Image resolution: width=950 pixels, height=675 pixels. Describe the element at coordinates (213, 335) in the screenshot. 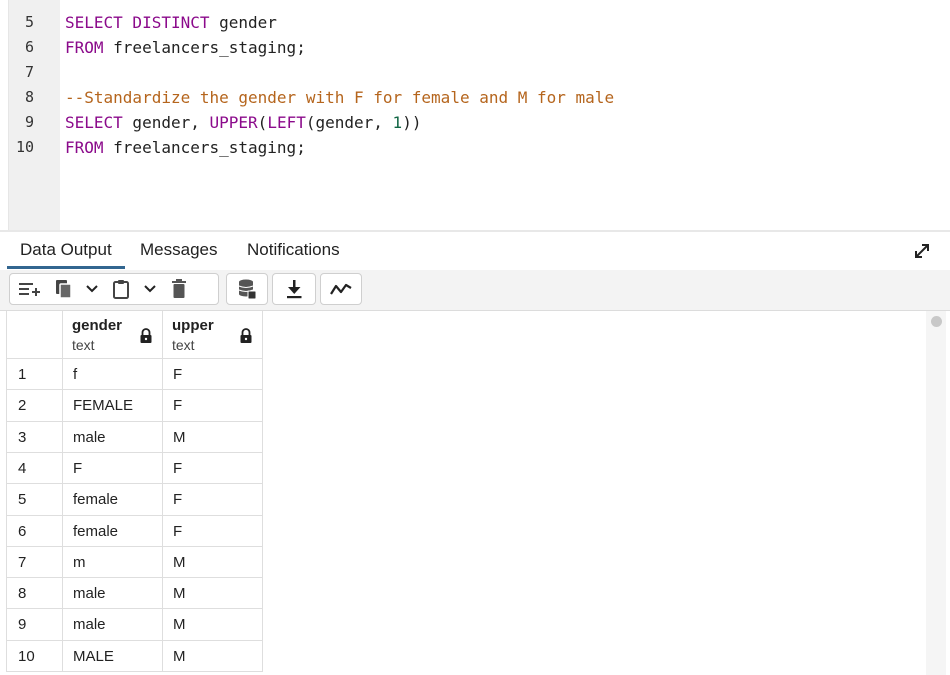

I see `column-header-upper: upper text` at that location.